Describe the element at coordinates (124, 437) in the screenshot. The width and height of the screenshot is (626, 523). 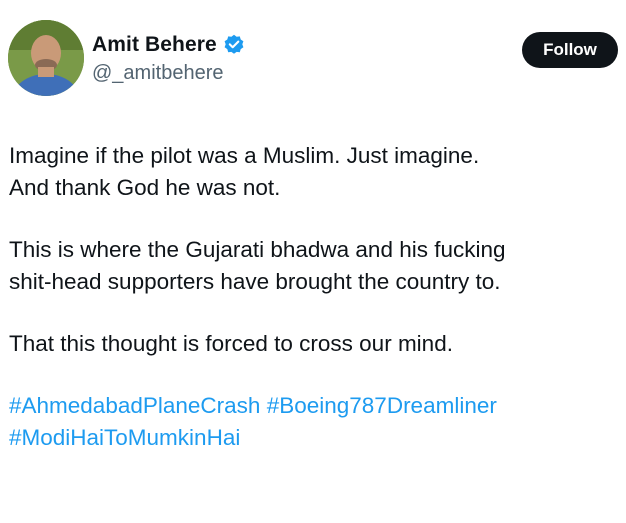
I see `hashtag-link: #ModiHaiToMumkinHai` at that location.